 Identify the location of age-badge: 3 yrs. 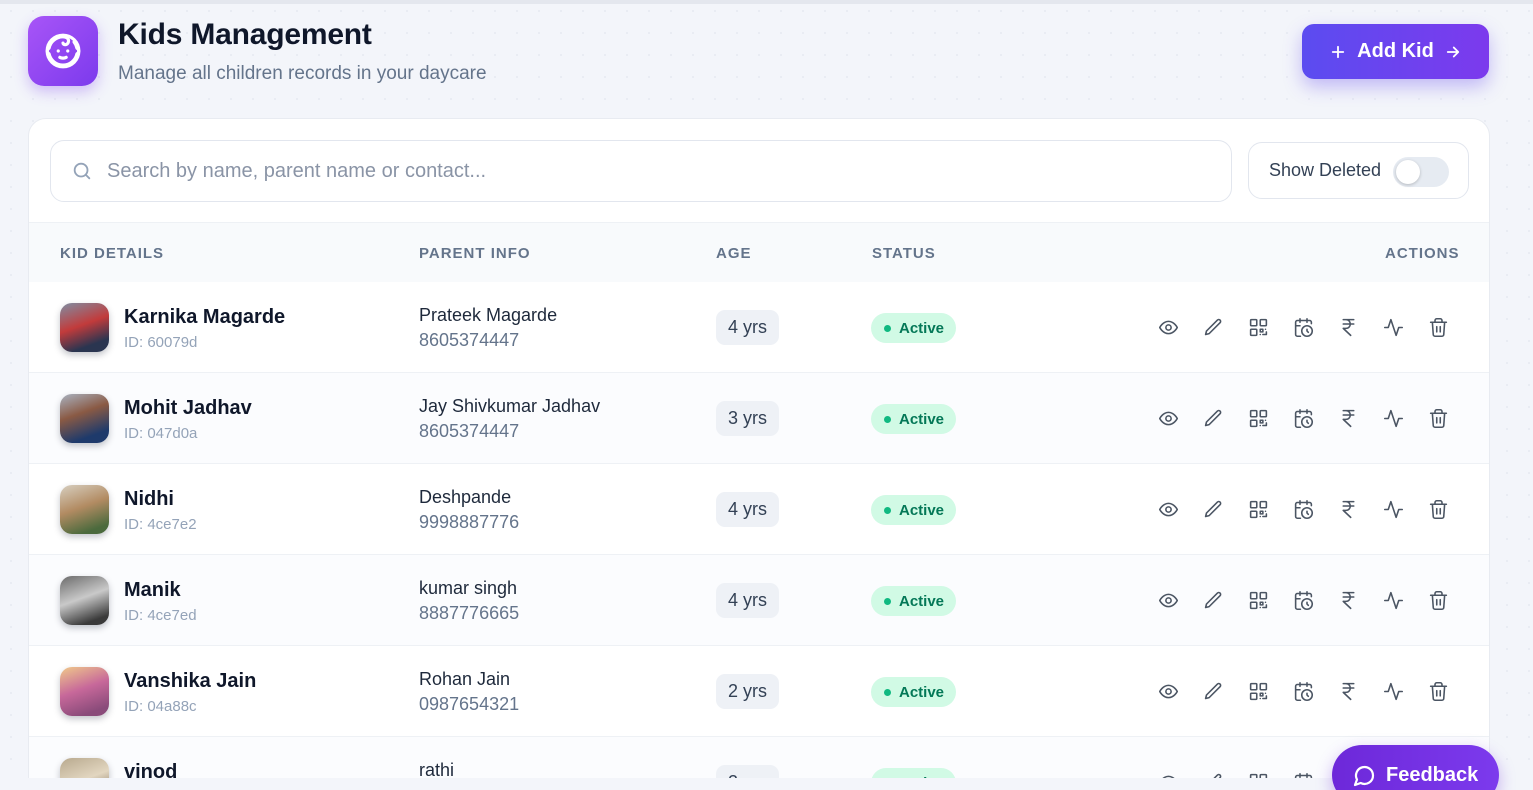
(748, 418).